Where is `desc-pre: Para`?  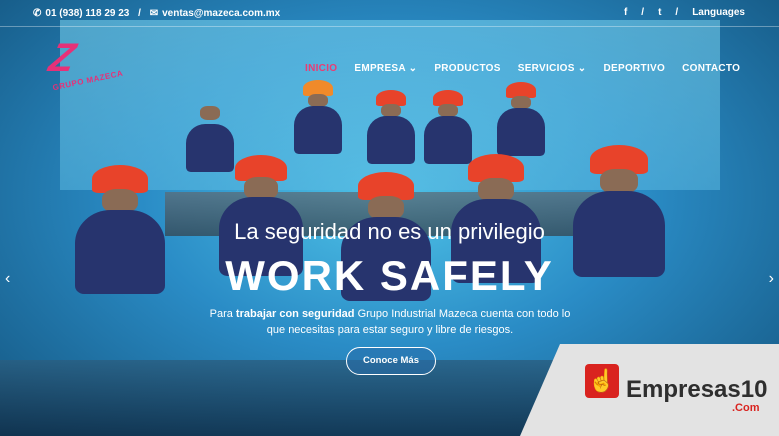
desc-pre: Para is located at coordinates (222, 314).